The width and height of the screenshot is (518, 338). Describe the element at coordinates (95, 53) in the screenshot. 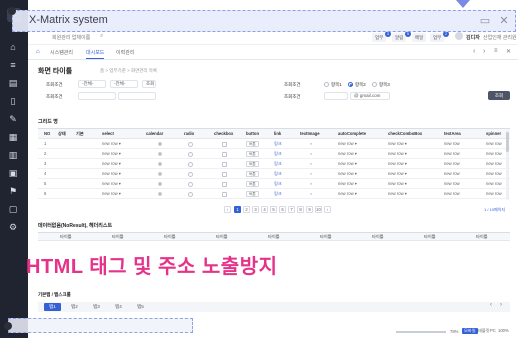

I see `tab-dashboard: 대시보드` at that location.